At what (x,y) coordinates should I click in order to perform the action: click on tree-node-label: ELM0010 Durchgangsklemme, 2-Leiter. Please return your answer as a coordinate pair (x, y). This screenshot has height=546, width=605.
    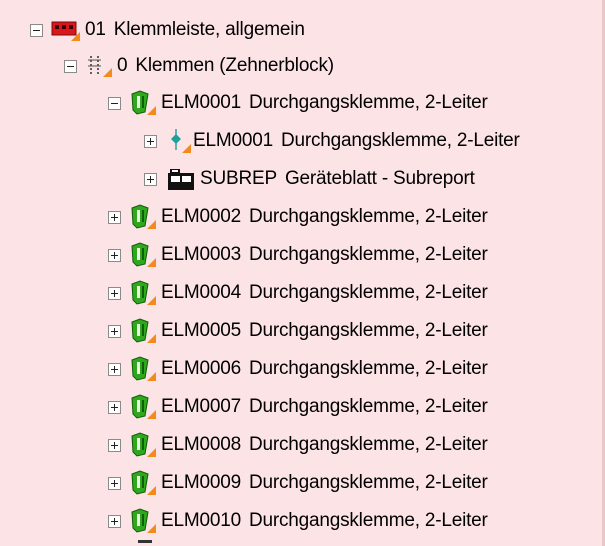
    Looking at the image, I should click on (324, 521).